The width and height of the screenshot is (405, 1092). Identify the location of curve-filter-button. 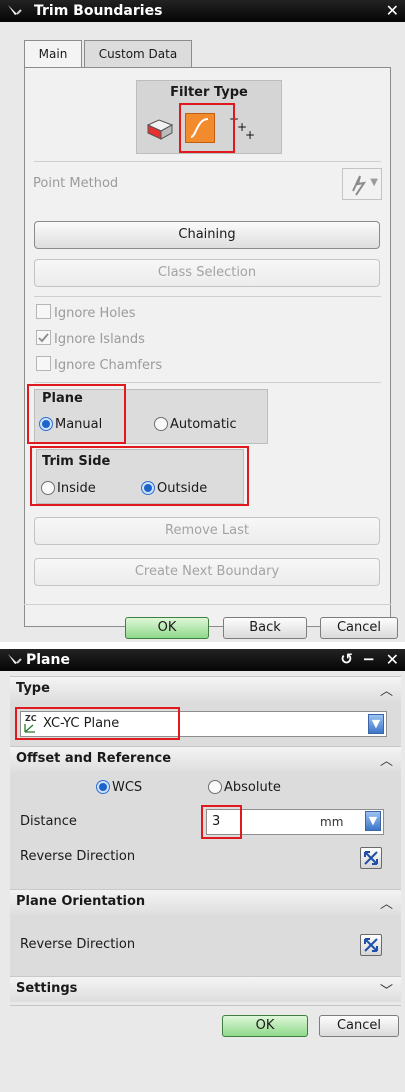
(200, 128).